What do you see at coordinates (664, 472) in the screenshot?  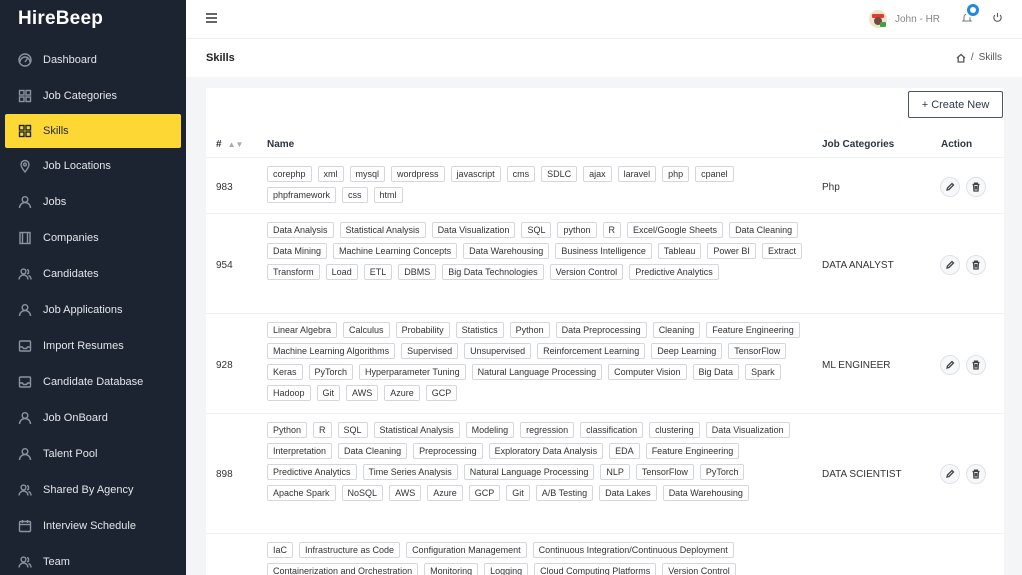 I see `skill-tag: TensorFlow` at bounding box center [664, 472].